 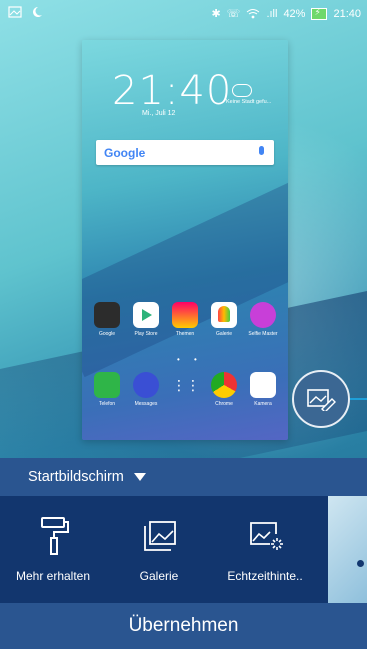 I want to click on status-bar: ✱ ☏ .ıll 42% 21:40, so click(x=183, y=14).